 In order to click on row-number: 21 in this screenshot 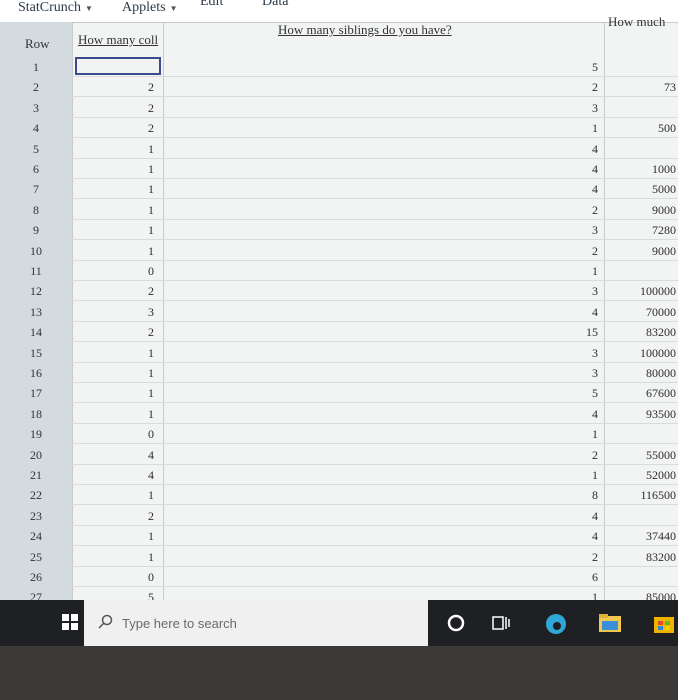, I will do `click(36, 475)`.